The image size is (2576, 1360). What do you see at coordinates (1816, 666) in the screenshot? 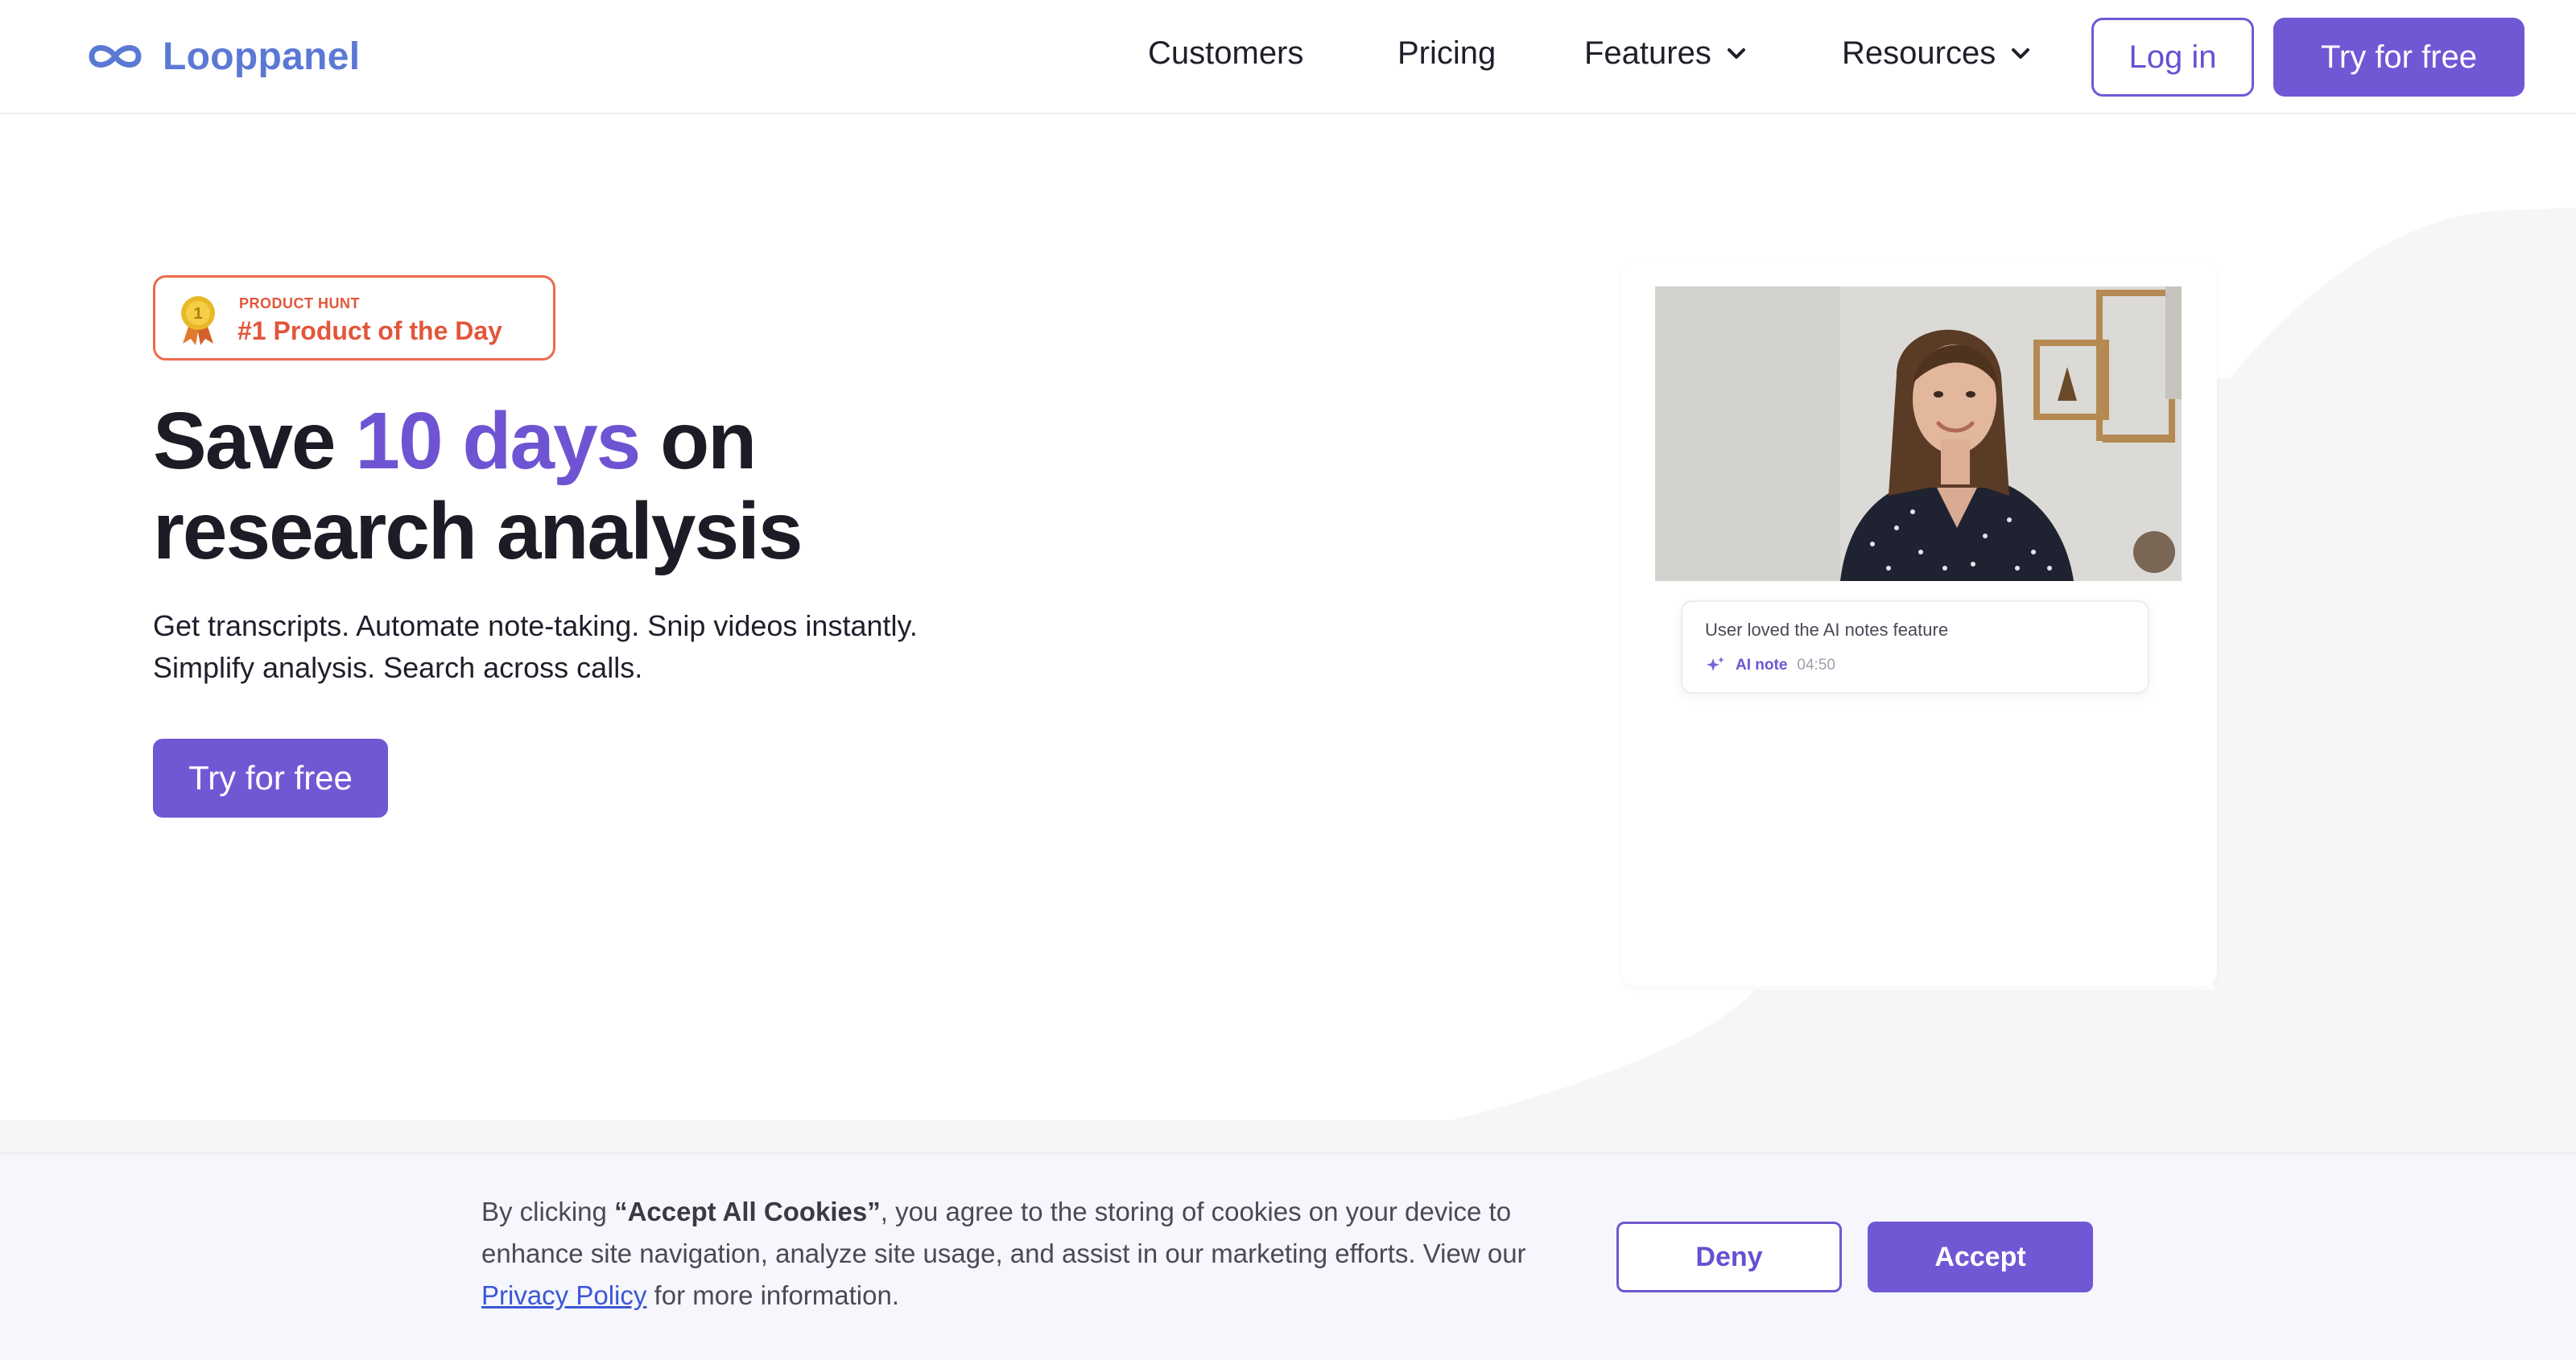
I see `note-timestamp: 04:50` at bounding box center [1816, 666].